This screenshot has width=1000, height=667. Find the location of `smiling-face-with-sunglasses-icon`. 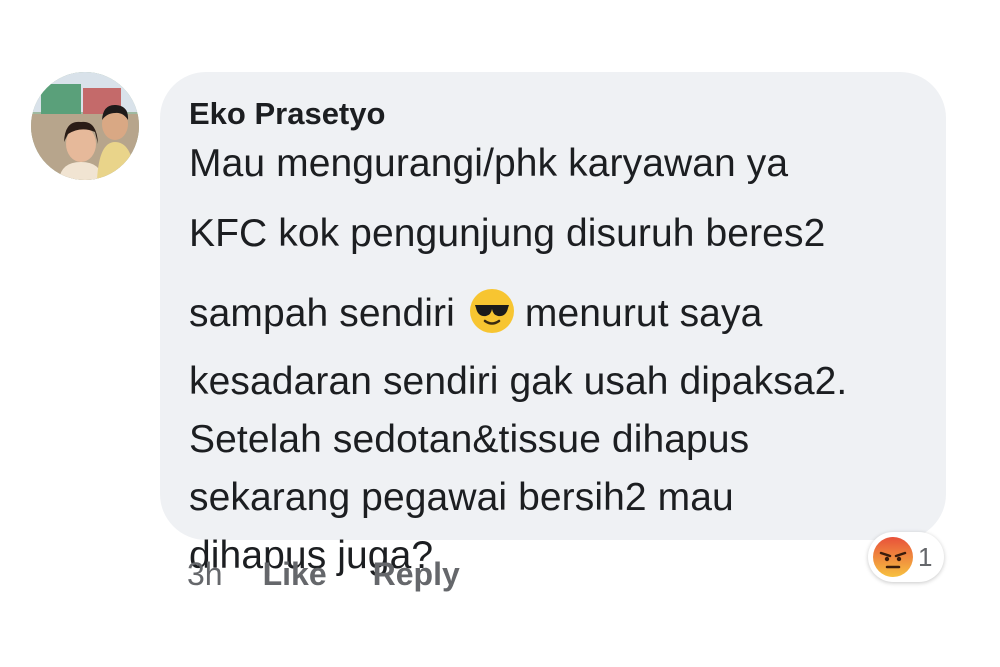

smiling-face-with-sunglasses-icon is located at coordinates (492, 307).